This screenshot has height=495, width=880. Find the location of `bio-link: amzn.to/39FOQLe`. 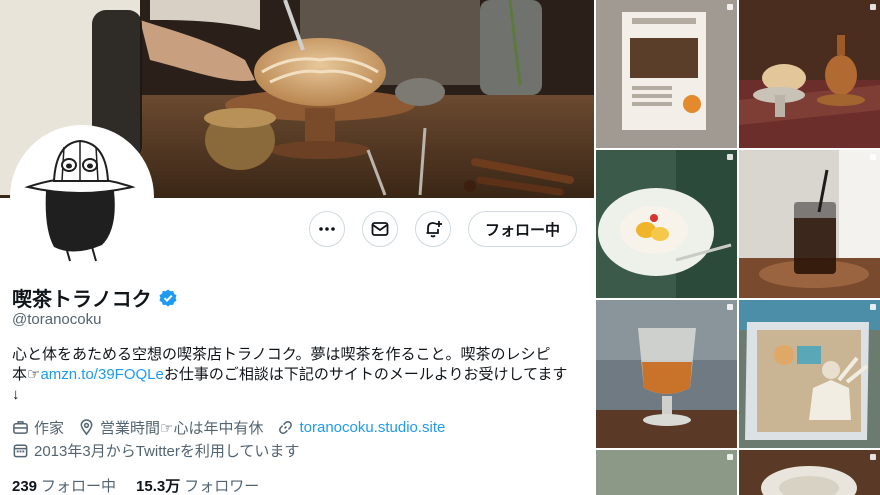

bio-link: amzn.to/39FOQLe is located at coordinates (101, 374).